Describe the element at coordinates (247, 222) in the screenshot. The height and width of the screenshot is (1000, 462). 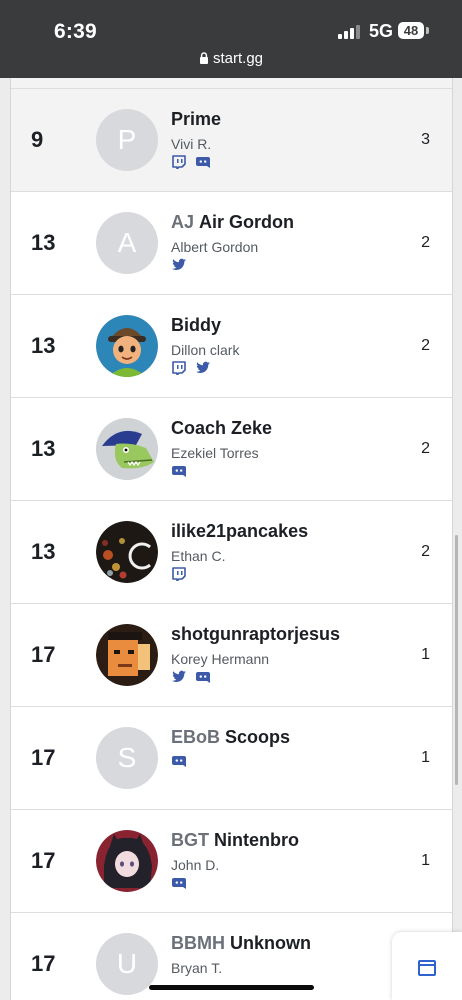
I see `gamer-tag: Air Gordon` at that location.